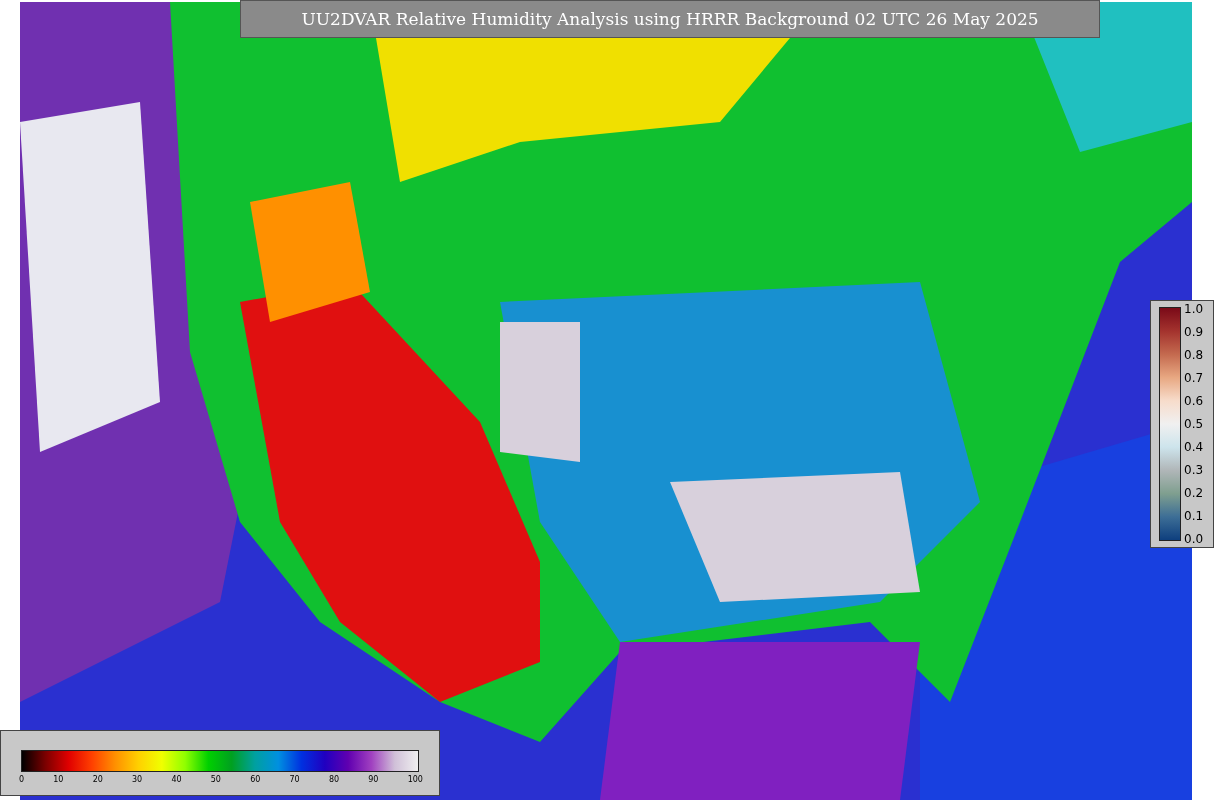 The image size is (1216, 800). What do you see at coordinates (215, 779) in the screenshot?
I see `scale-label: 50` at bounding box center [215, 779].